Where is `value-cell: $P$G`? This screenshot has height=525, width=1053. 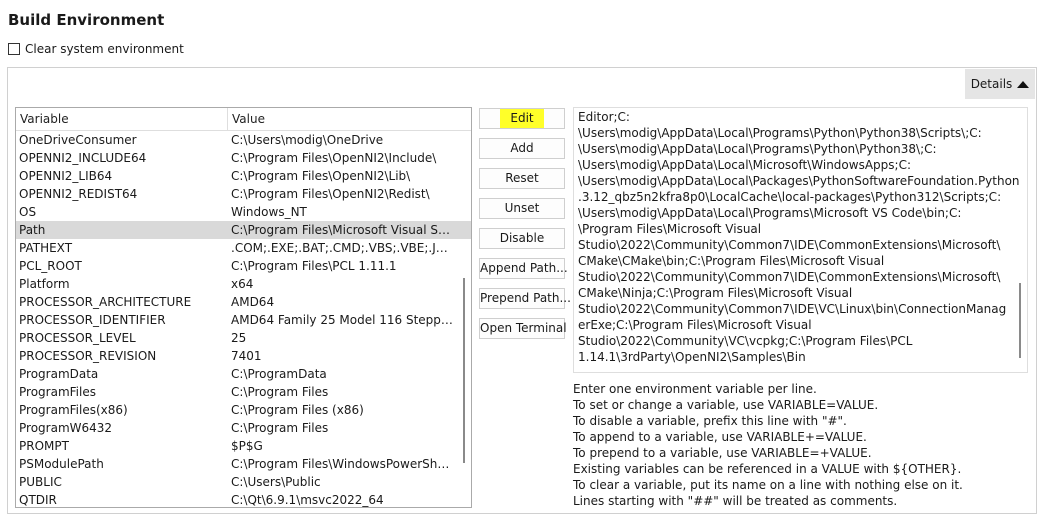 value-cell: $P$G is located at coordinates (247, 446).